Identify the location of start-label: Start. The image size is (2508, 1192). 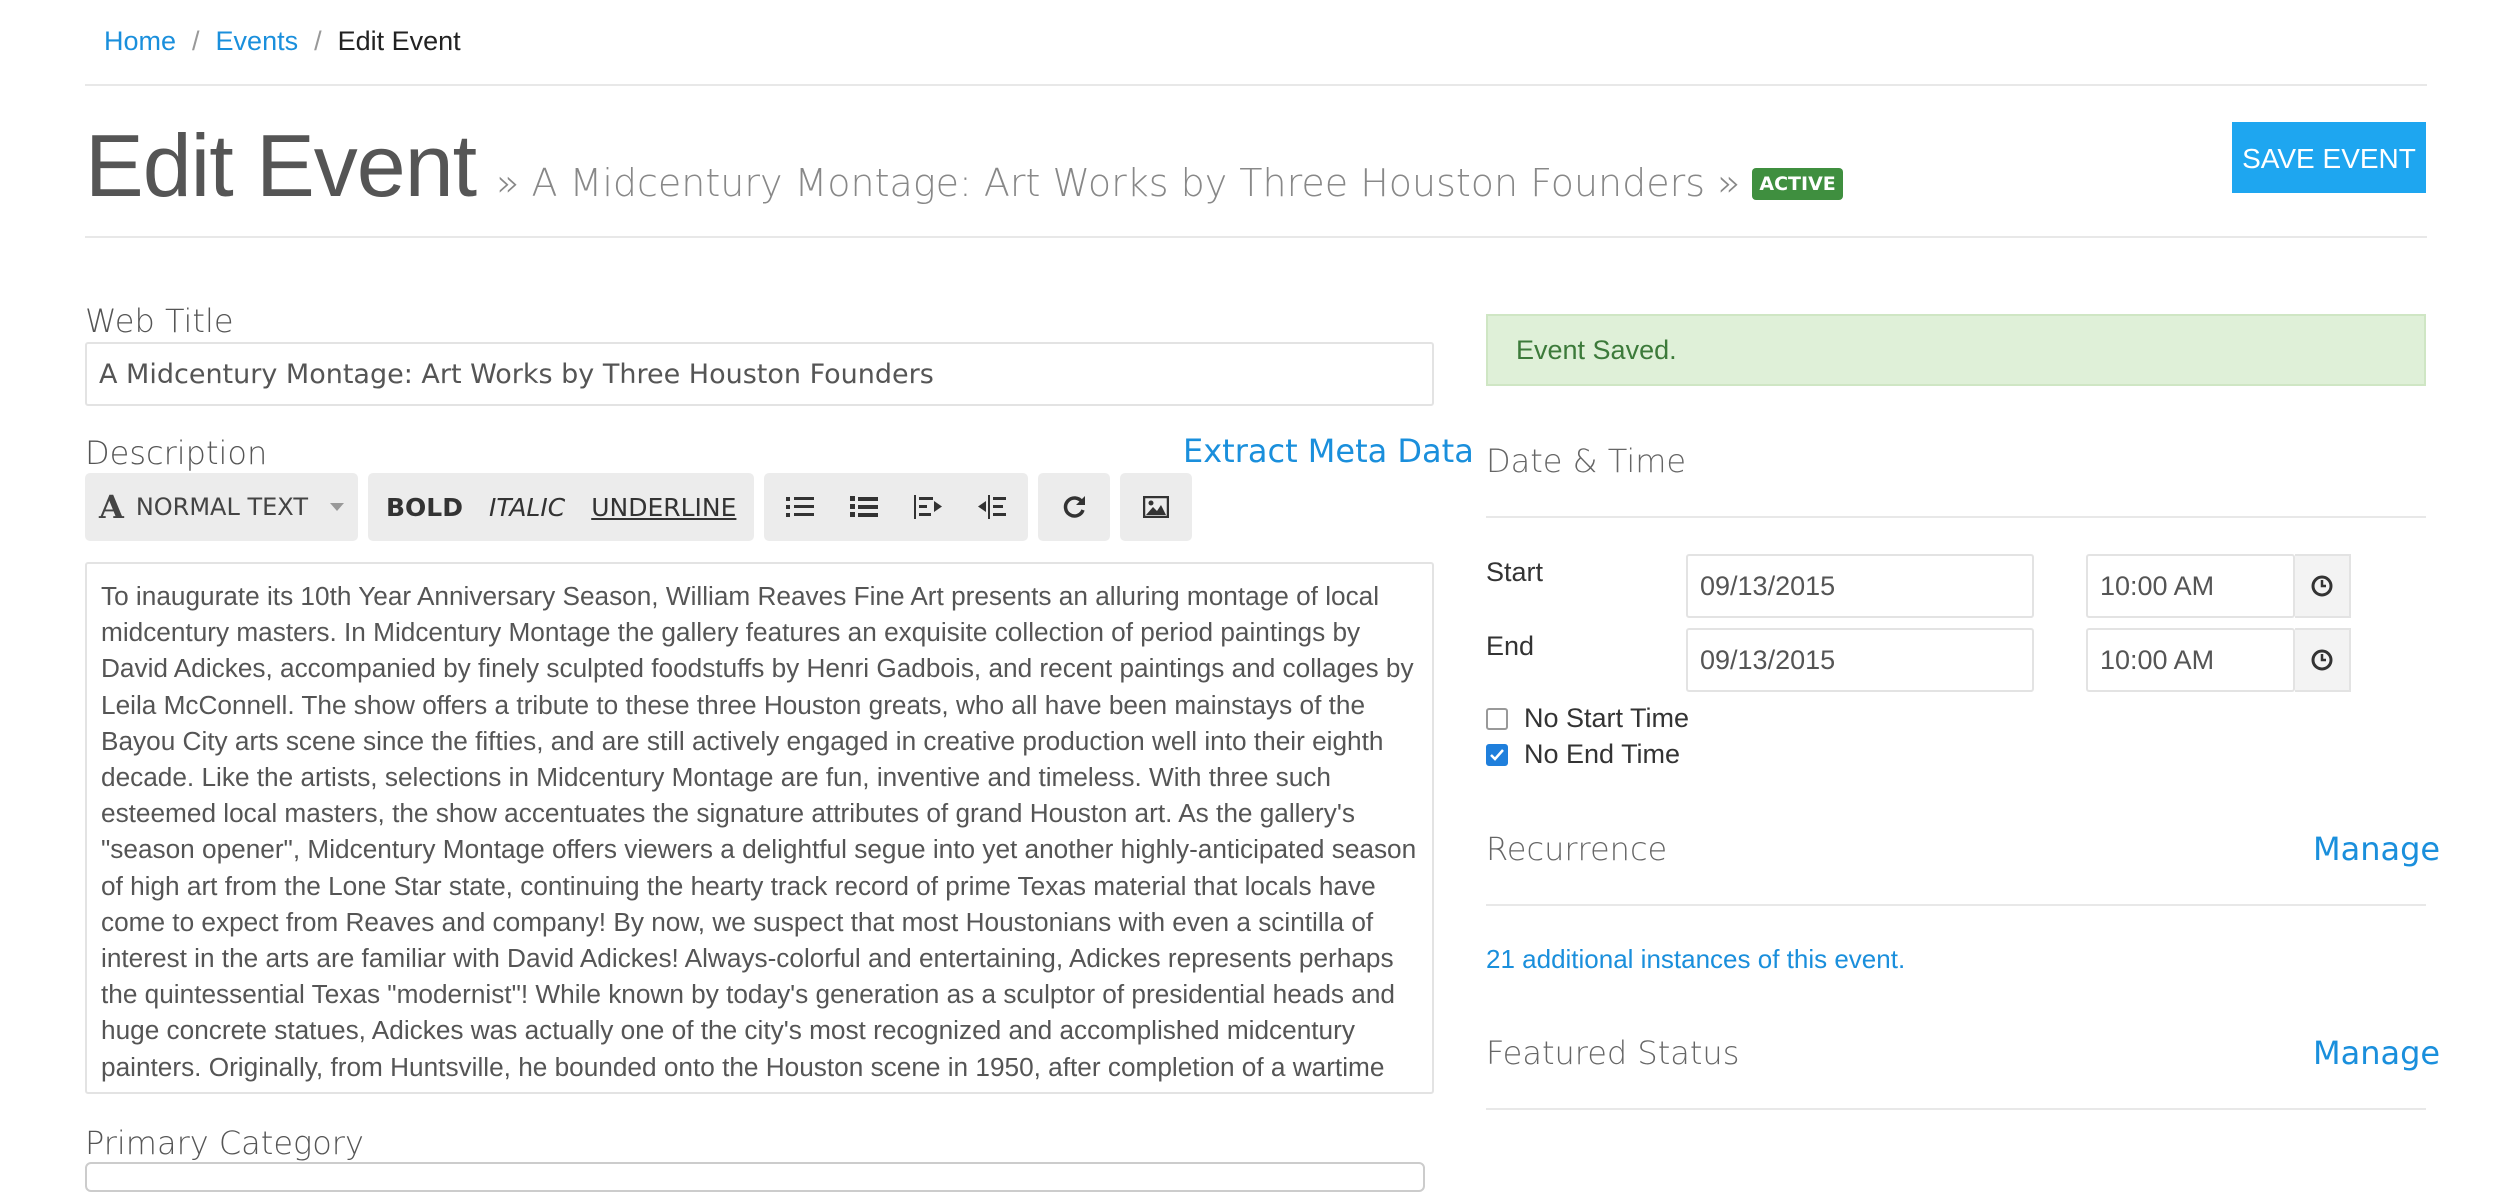
(1515, 572).